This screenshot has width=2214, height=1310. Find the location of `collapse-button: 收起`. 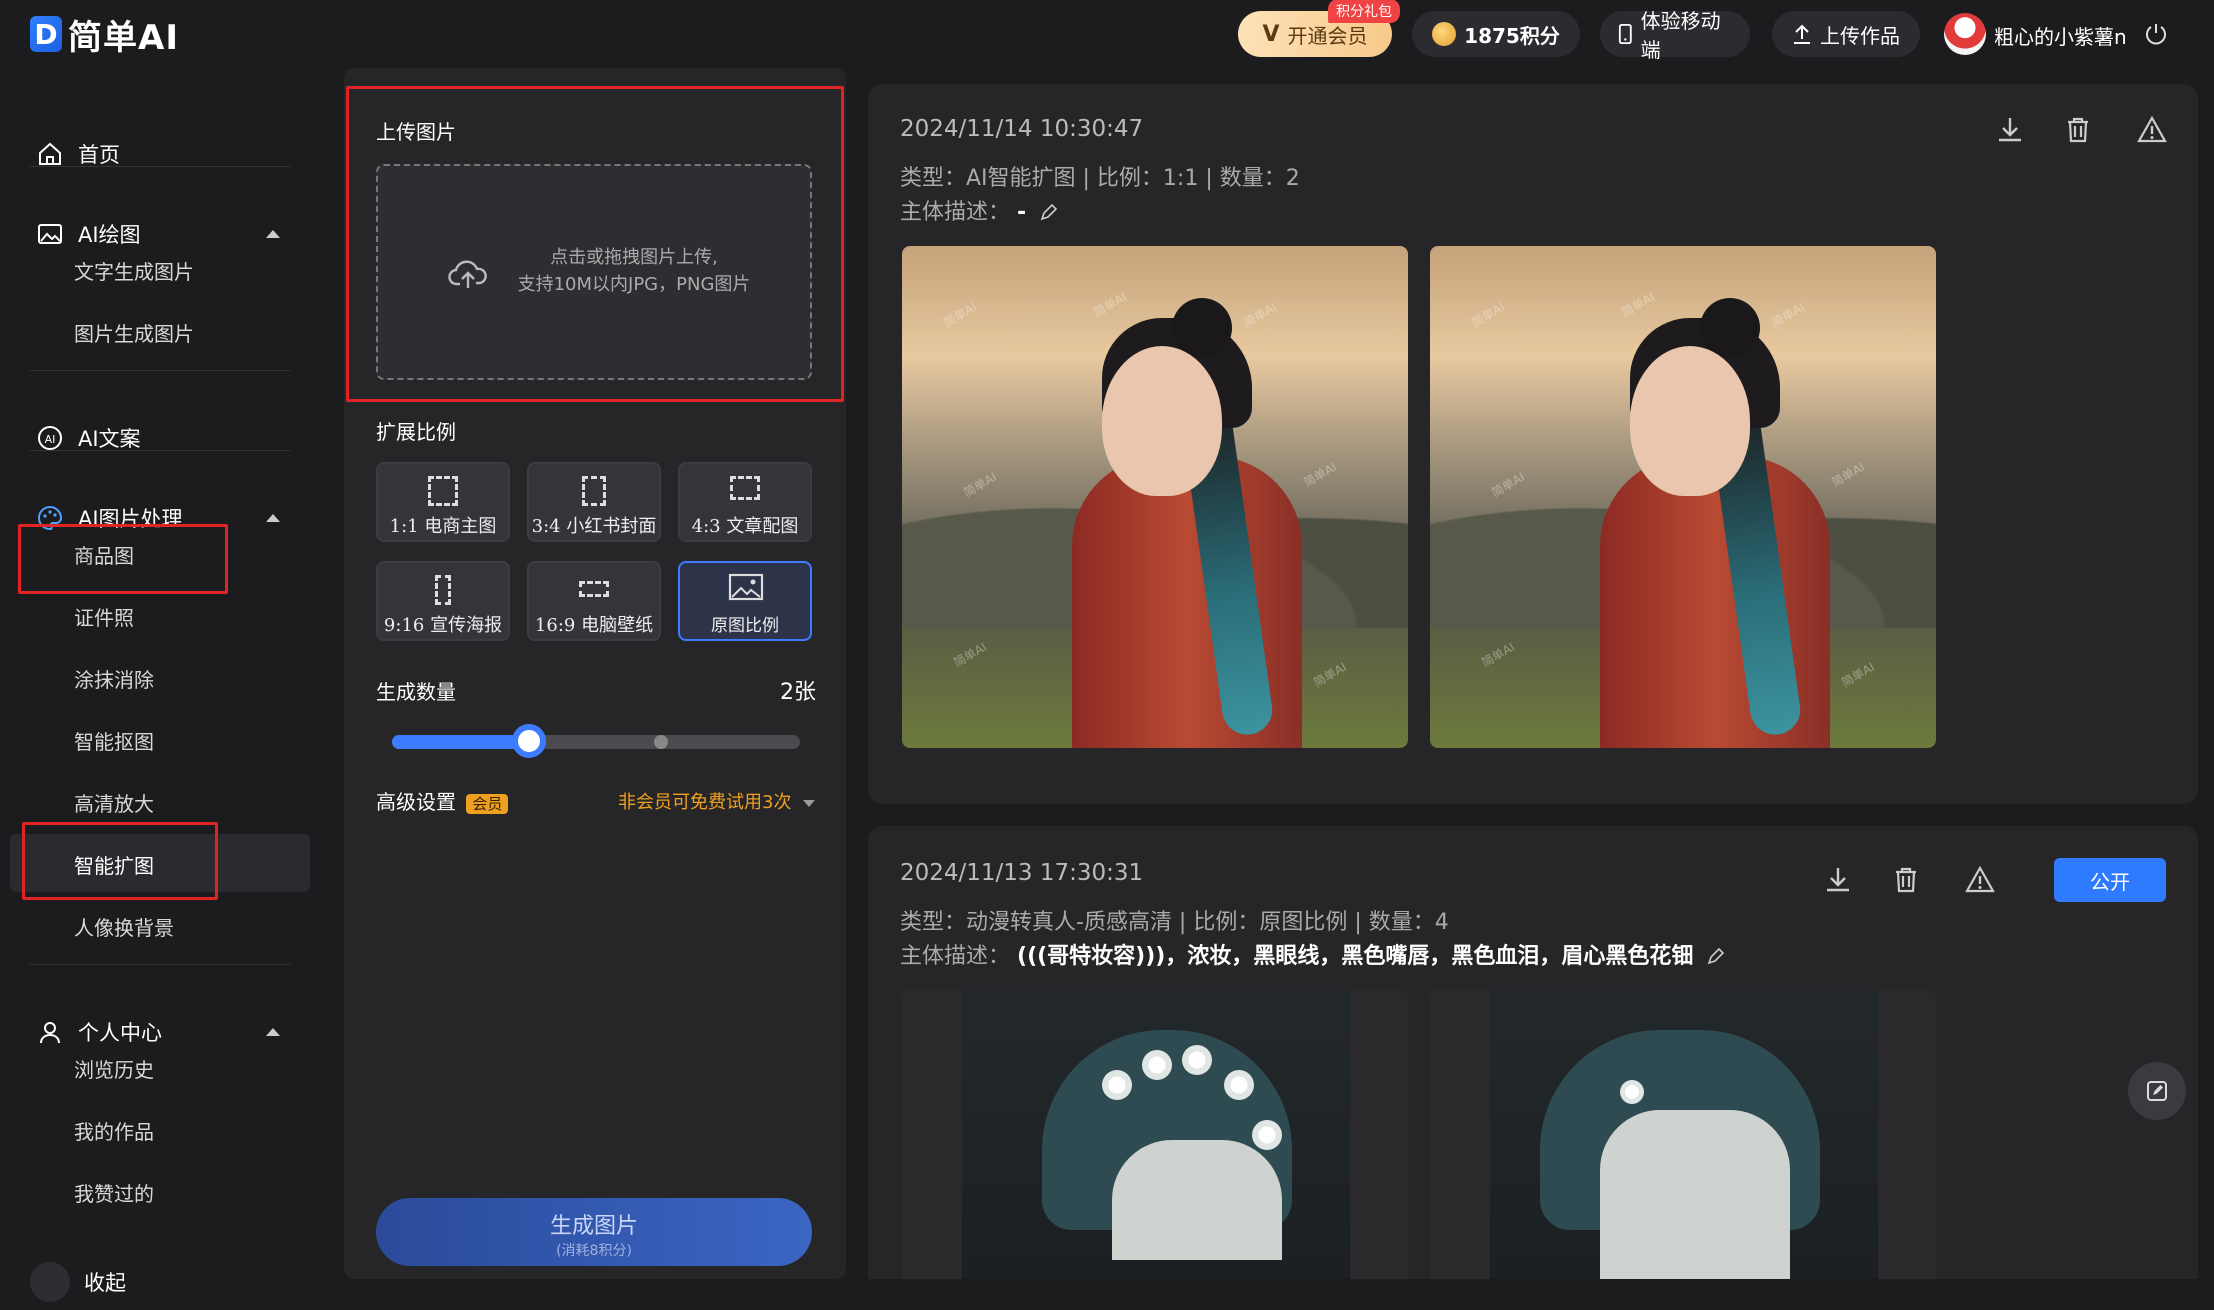

collapse-button: 收起 is located at coordinates (155, 1282).